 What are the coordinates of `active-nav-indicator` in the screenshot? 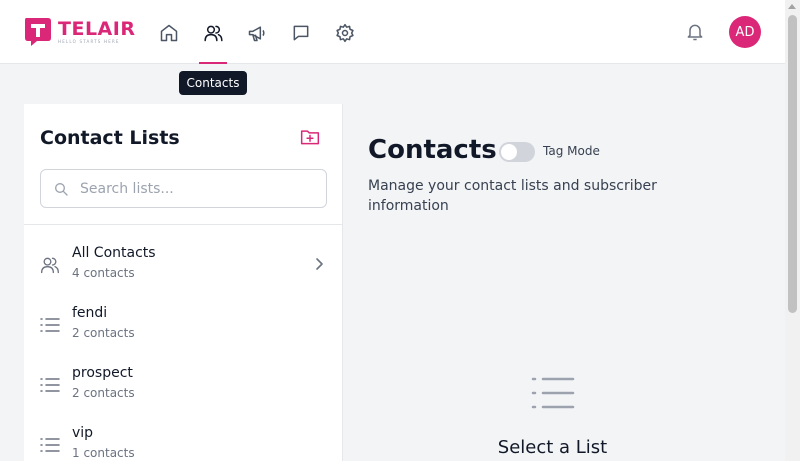 It's located at (213, 63).